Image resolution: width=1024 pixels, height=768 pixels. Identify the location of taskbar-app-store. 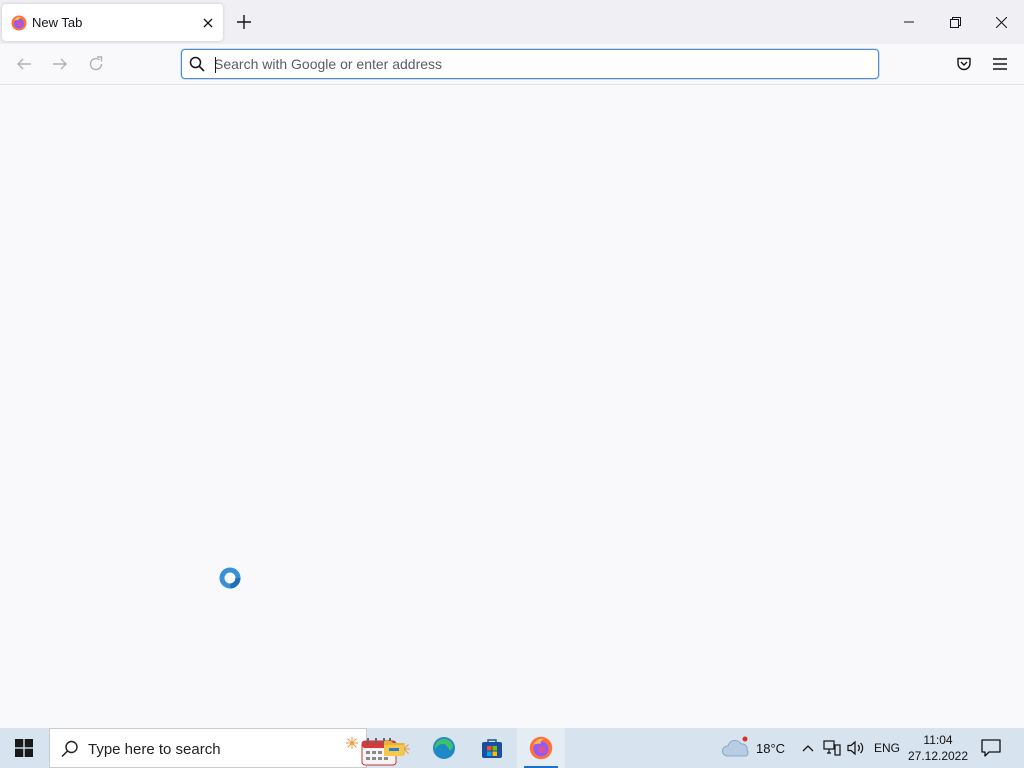
(492, 748).